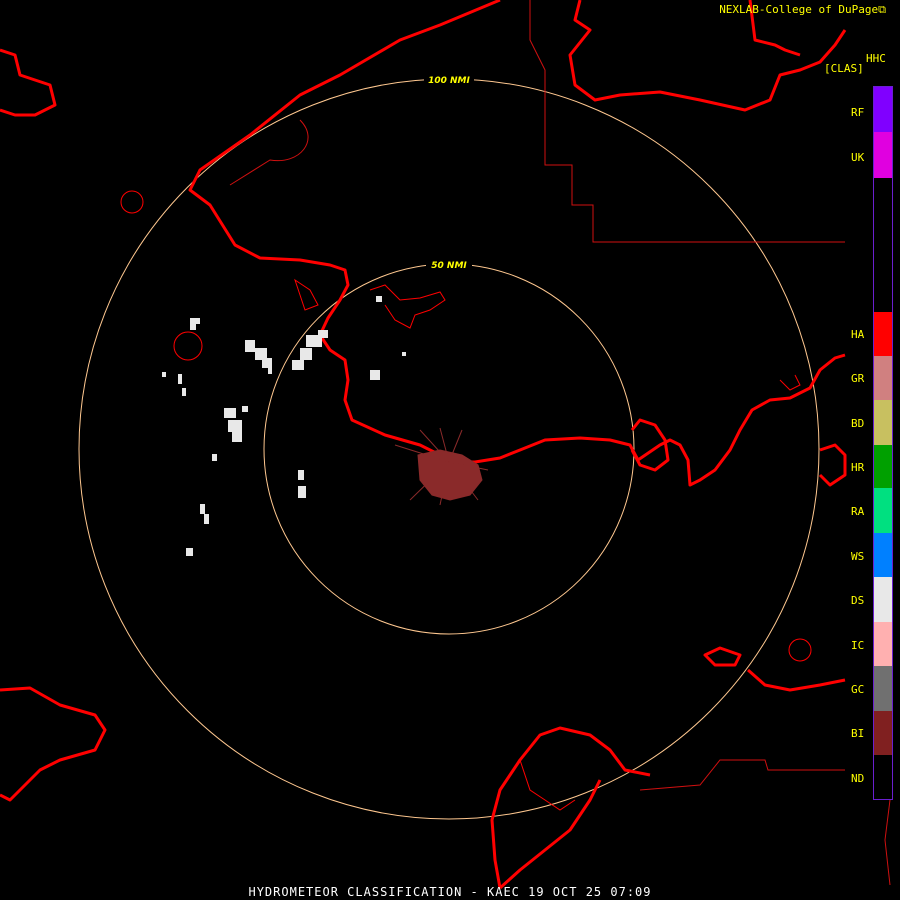  I want to click on credit-text: NEXLAB-College of DuPage⧉, so click(802, 10).